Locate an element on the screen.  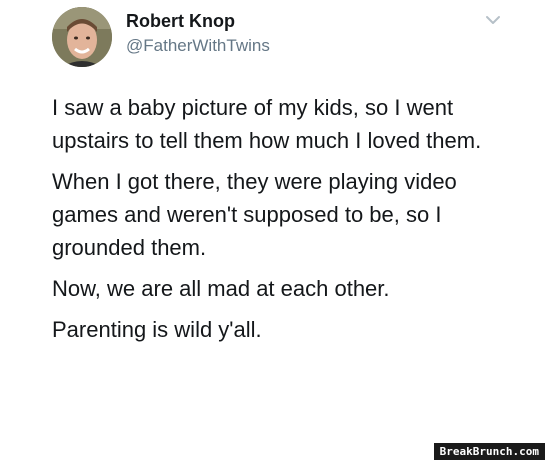
avatar is located at coordinates (82, 37).